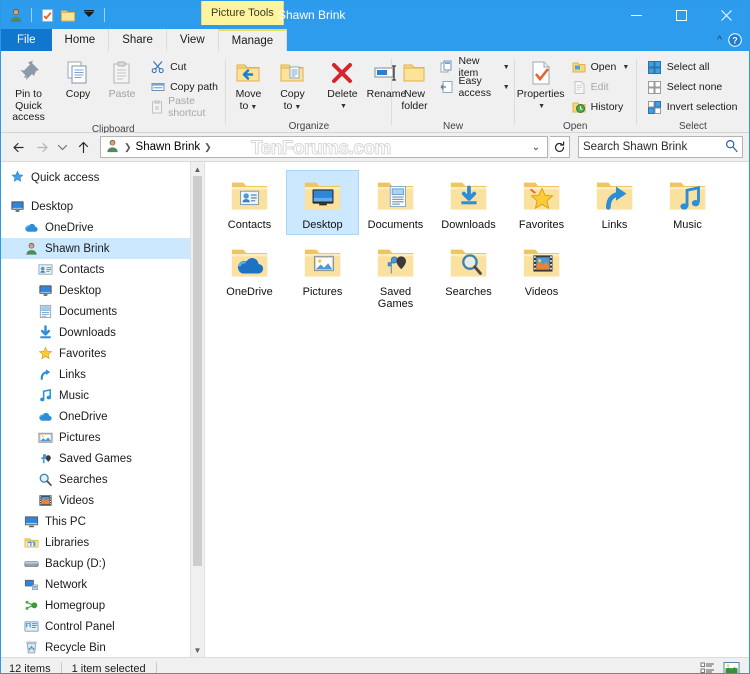 This screenshot has height=674, width=750. I want to click on open-caret-icon: ▼, so click(625, 67).